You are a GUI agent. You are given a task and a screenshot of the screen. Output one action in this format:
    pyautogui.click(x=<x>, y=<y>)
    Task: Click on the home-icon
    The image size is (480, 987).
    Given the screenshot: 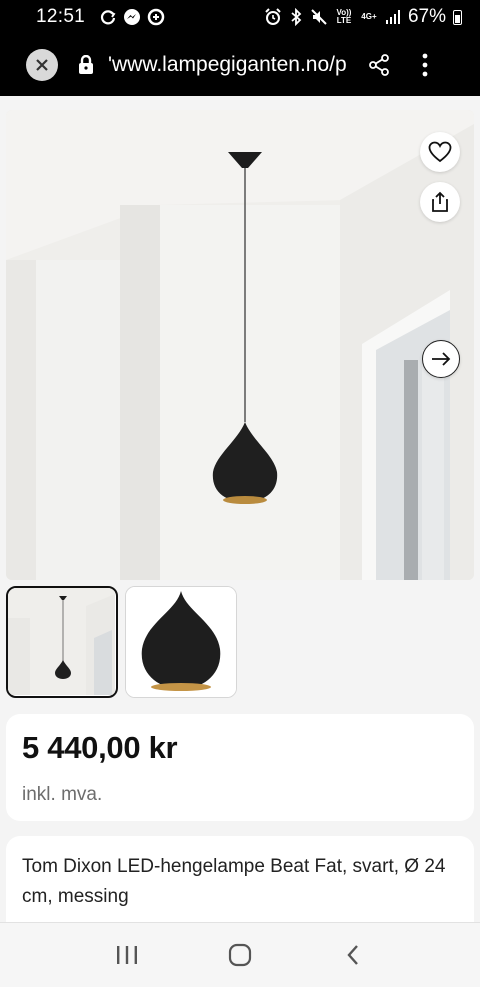 What is the action you would take?
    pyautogui.click(x=240, y=955)
    